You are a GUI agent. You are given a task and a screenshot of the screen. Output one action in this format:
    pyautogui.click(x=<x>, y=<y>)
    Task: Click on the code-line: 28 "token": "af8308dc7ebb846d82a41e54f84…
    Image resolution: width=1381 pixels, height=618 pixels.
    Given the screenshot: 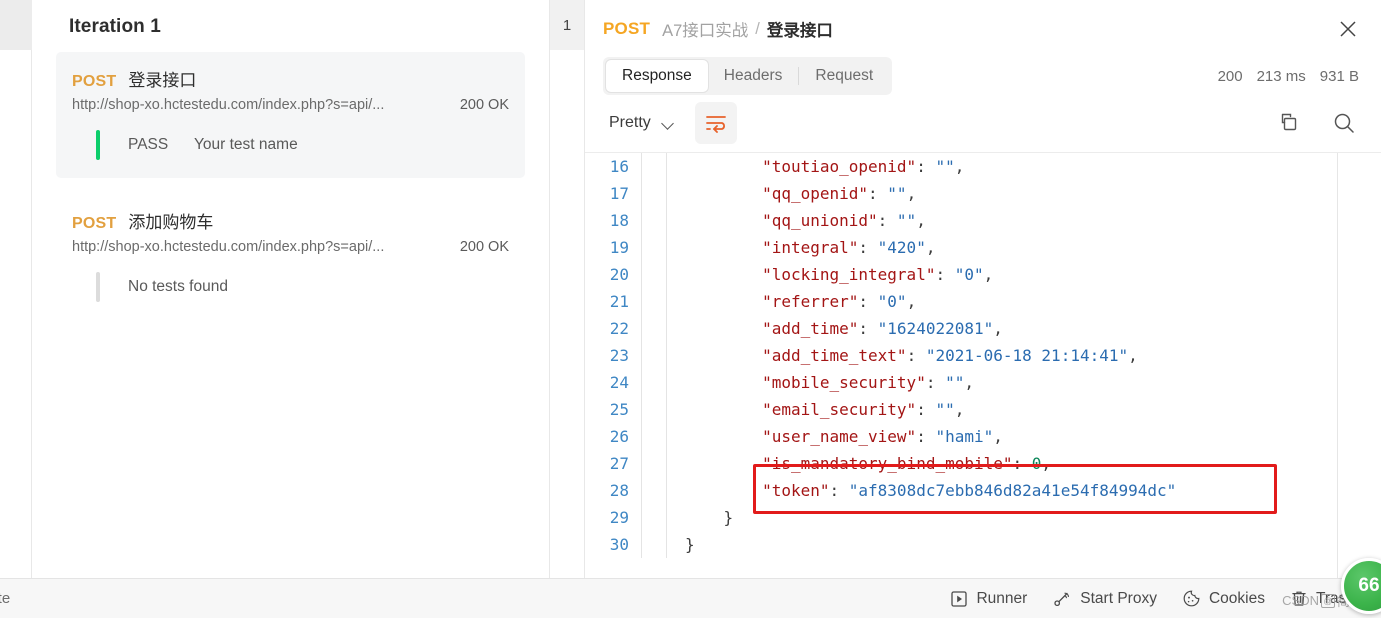 What is the action you would take?
    pyautogui.click(x=983, y=490)
    